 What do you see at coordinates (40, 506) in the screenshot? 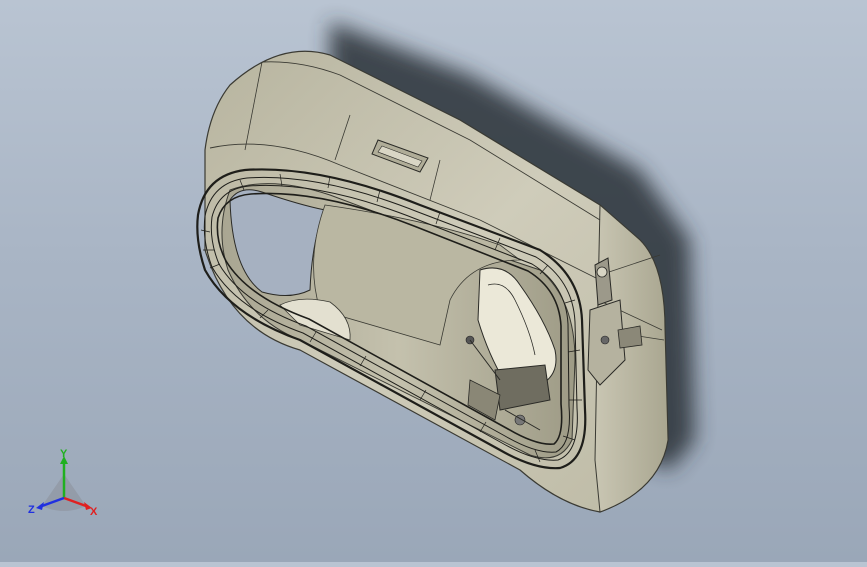
I see `z-axis-arrow` at bounding box center [40, 506].